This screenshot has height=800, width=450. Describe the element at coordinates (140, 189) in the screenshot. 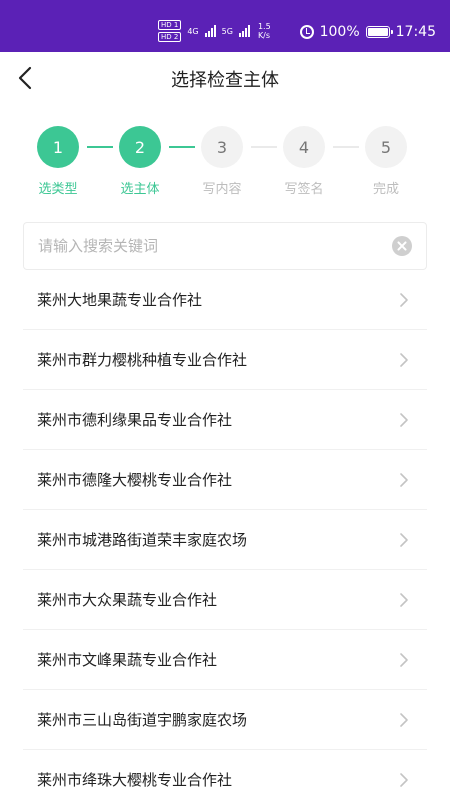

I see `step-2-label: 选主体` at that location.